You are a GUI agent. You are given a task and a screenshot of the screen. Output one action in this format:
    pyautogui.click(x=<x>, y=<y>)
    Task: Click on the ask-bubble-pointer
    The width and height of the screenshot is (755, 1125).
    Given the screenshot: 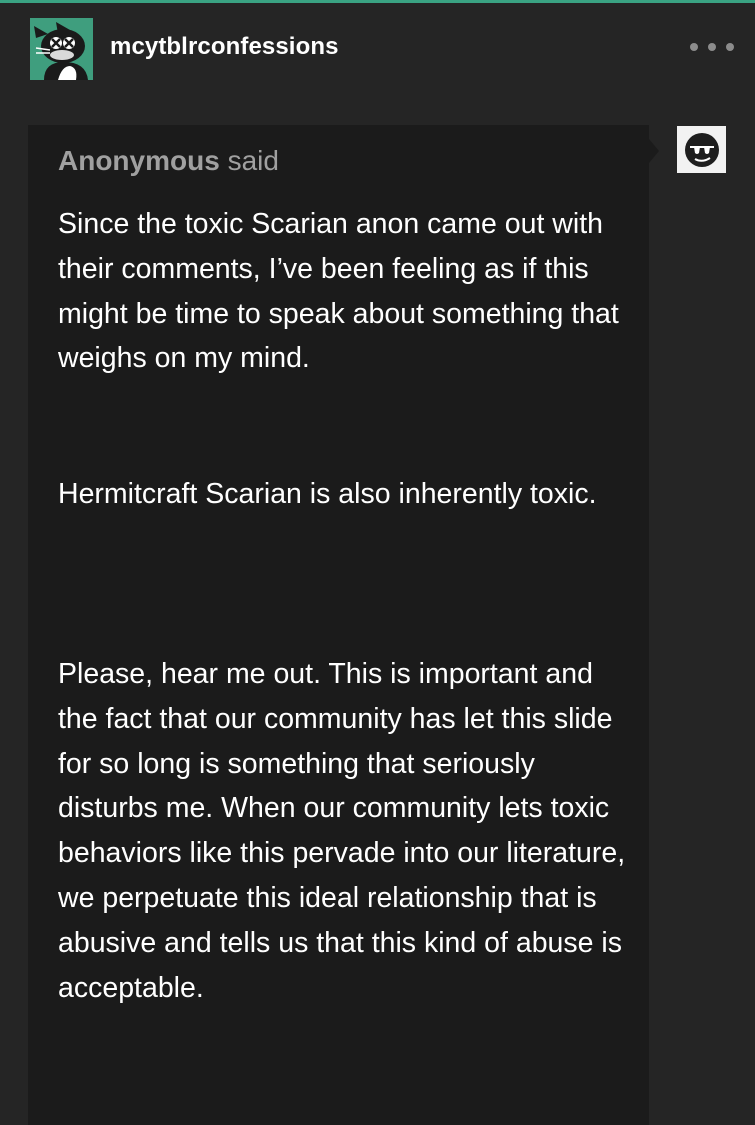 What is the action you would take?
    pyautogui.click(x=654, y=151)
    